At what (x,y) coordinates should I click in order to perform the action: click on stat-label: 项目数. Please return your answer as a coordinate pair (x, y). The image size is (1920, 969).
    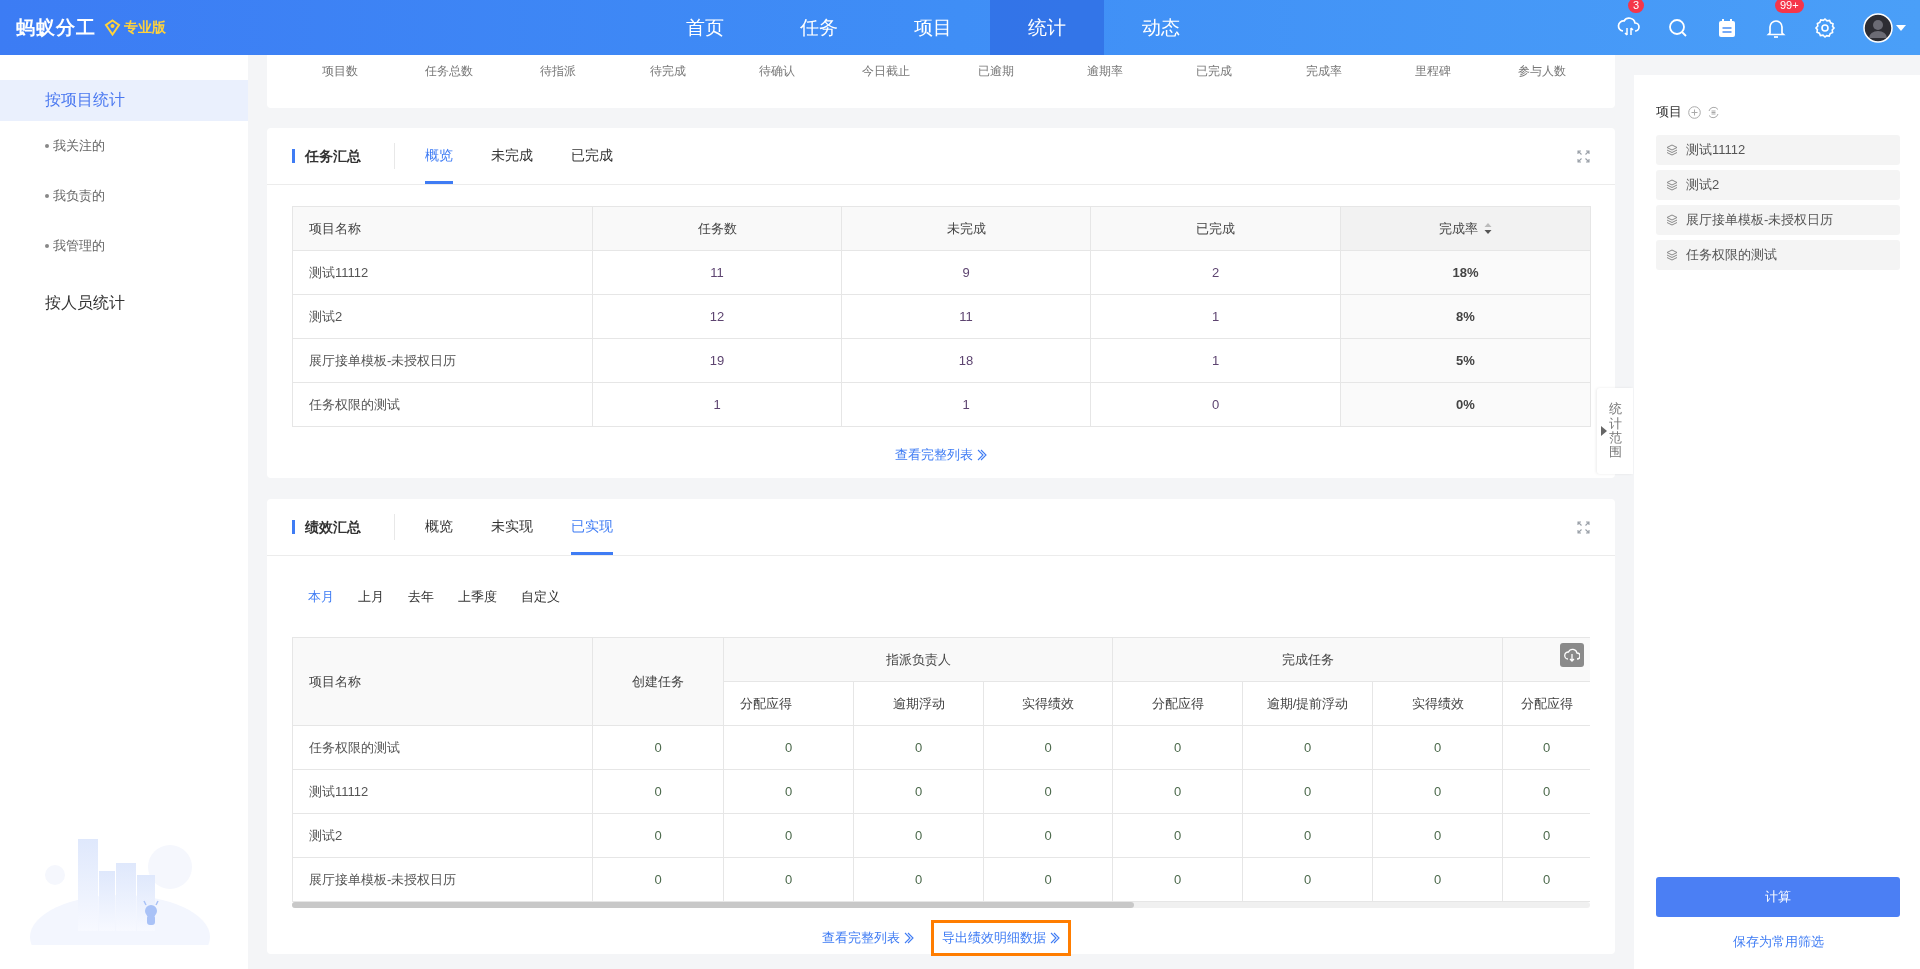
    Looking at the image, I should click on (339, 71).